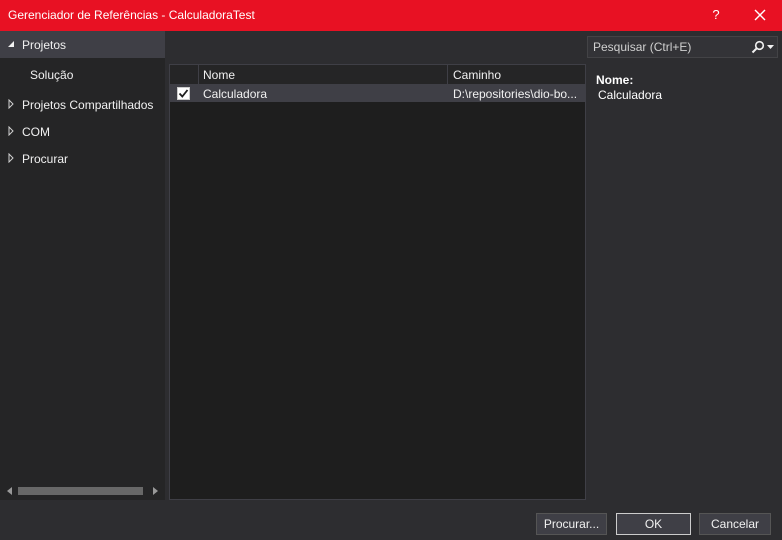 The image size is (782, 540). Describe the element at coordinates (716, 15) in the screenshot. I see `help-button: ?` at that location.